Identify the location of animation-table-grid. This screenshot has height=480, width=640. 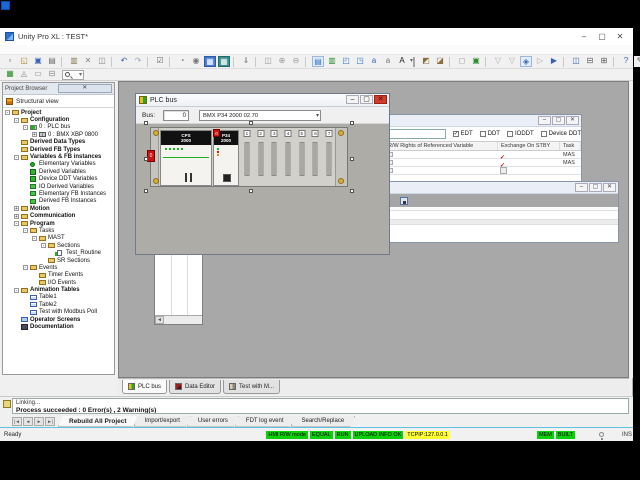
(503, 224).